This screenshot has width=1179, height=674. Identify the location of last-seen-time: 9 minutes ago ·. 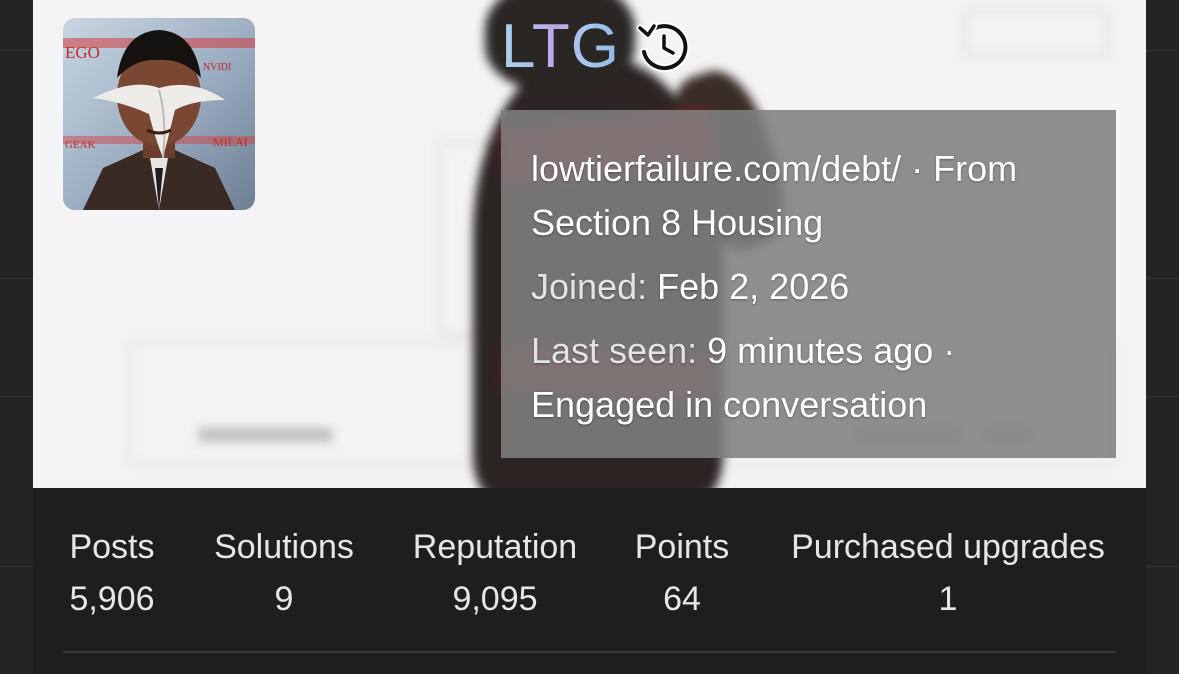
(831, 350).